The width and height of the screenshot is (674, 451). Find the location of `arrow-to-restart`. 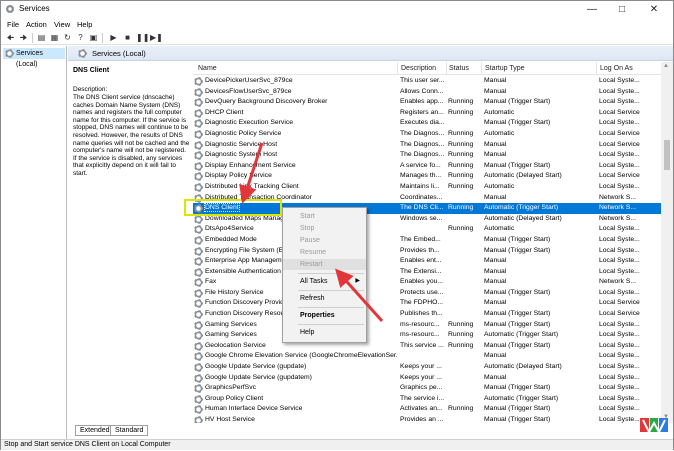

arrow-to-restart is located at coordinates (359, 295).